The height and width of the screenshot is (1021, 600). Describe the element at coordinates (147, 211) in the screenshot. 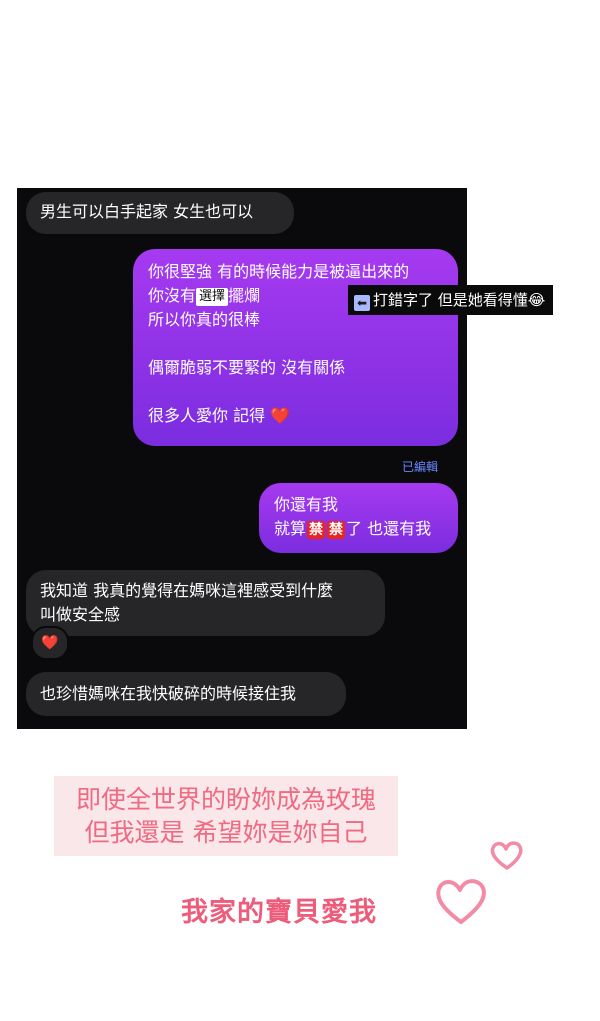

I see `message-text: 男生可以白手起家 女生也可以` at that location.